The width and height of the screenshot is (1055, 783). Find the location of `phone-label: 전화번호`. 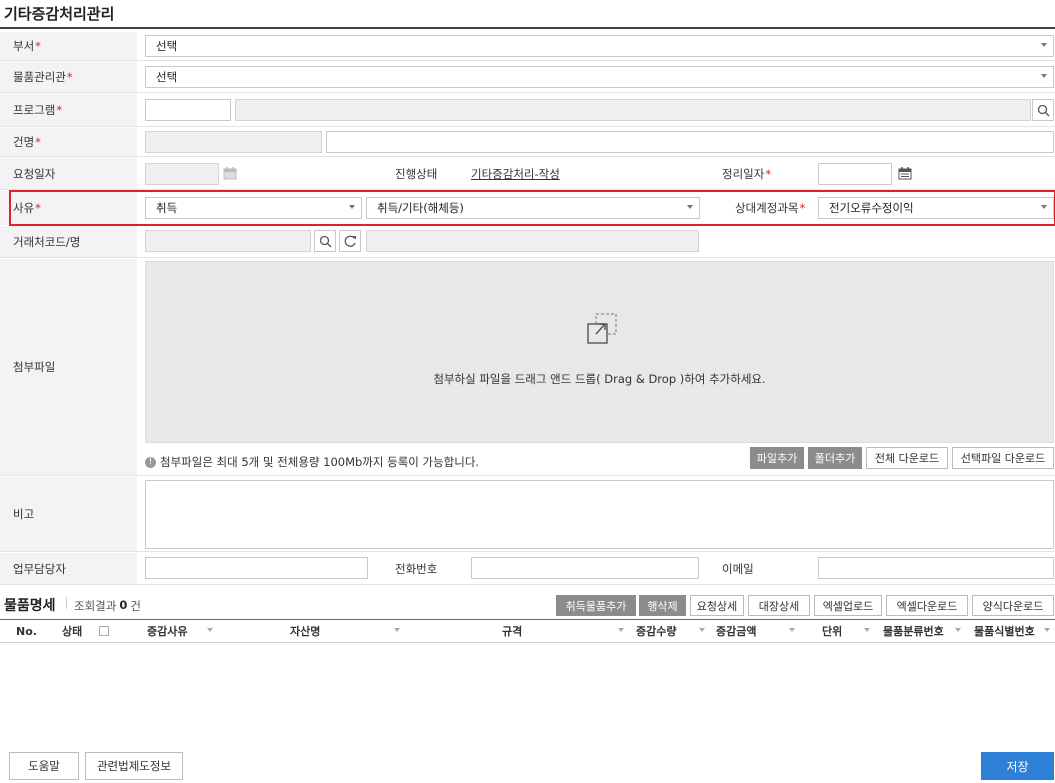

phone-label: 전화번호 is located at coordinates (416, 569).